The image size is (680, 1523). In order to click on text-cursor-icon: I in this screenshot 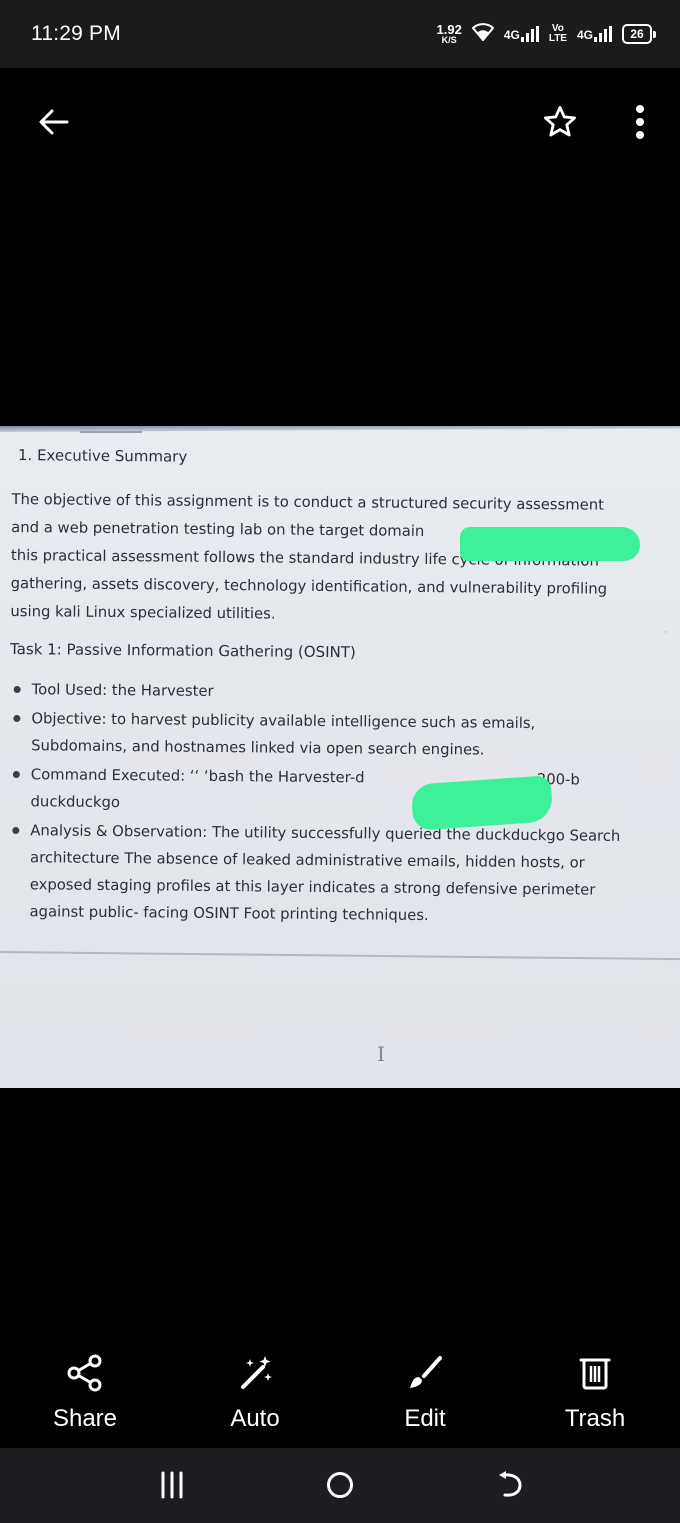, I will do `click(381, 1054)`.